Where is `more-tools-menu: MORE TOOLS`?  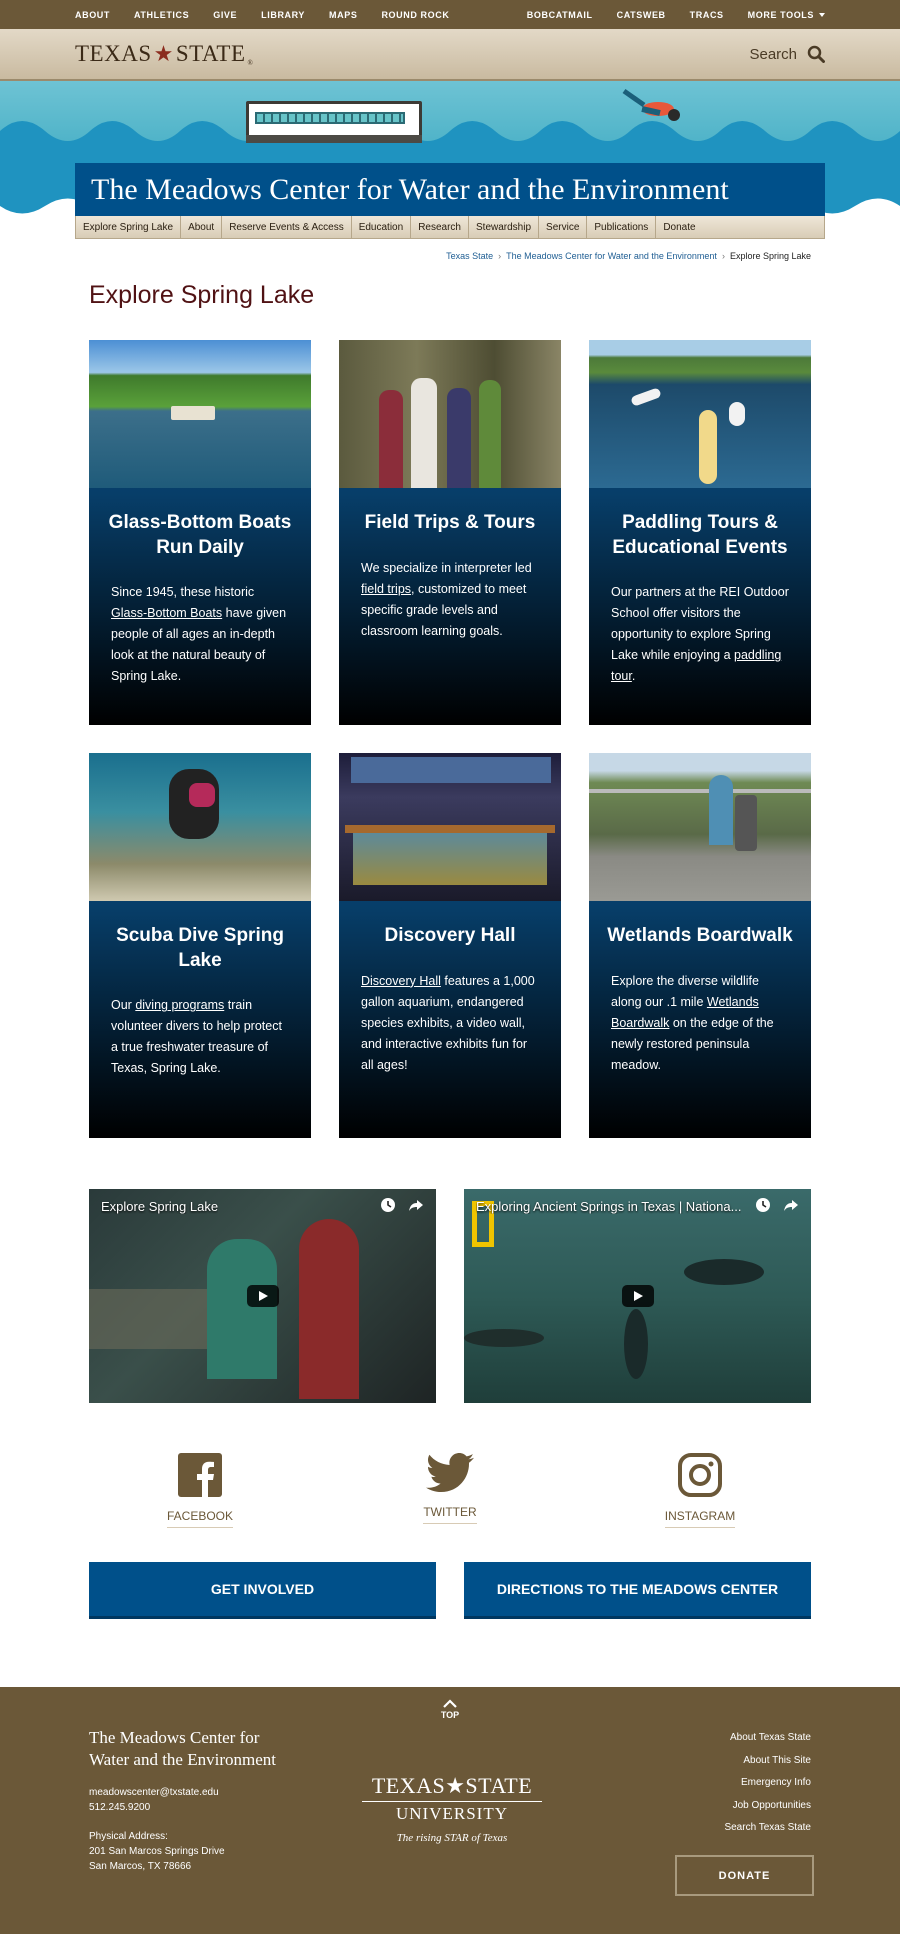 more-tools-menu: MORE TOOLS is located at coordinates (786, 15).